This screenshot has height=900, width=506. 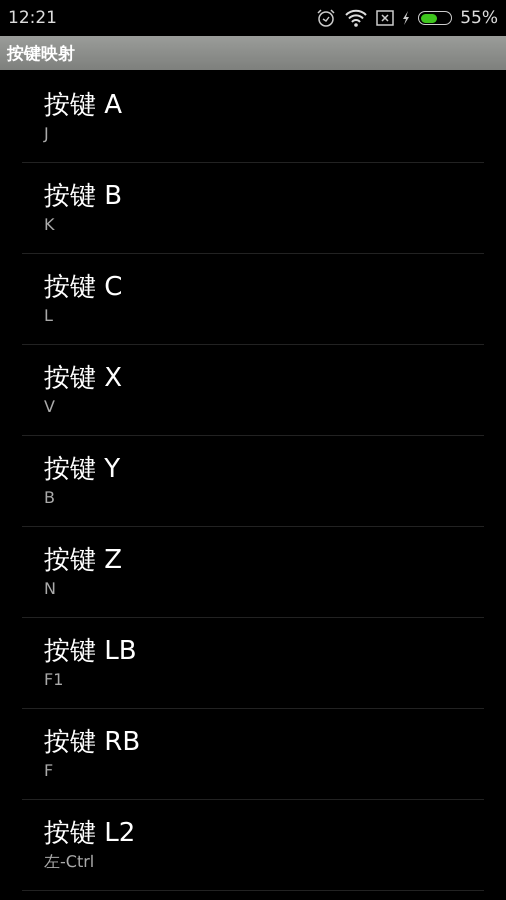 I want to click on list-item: 按键 L2 左-Ctrl, so click(x=253, y=845).